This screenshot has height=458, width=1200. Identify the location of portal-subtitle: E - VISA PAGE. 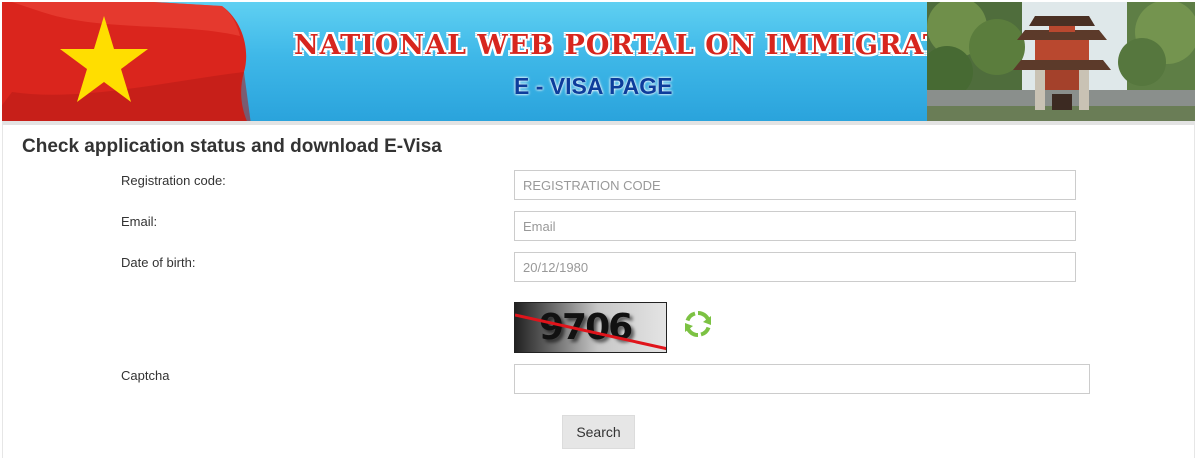
(593, 86).